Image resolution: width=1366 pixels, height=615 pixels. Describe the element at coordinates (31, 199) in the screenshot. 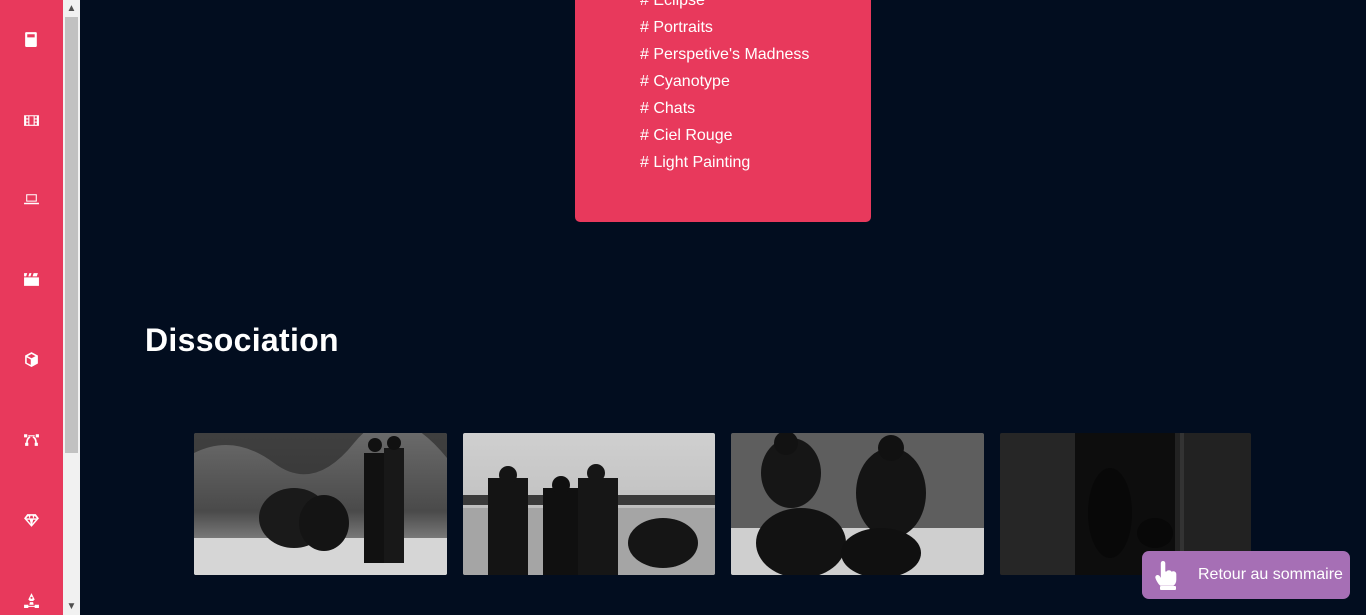

I see `laptop-icon` at that location.